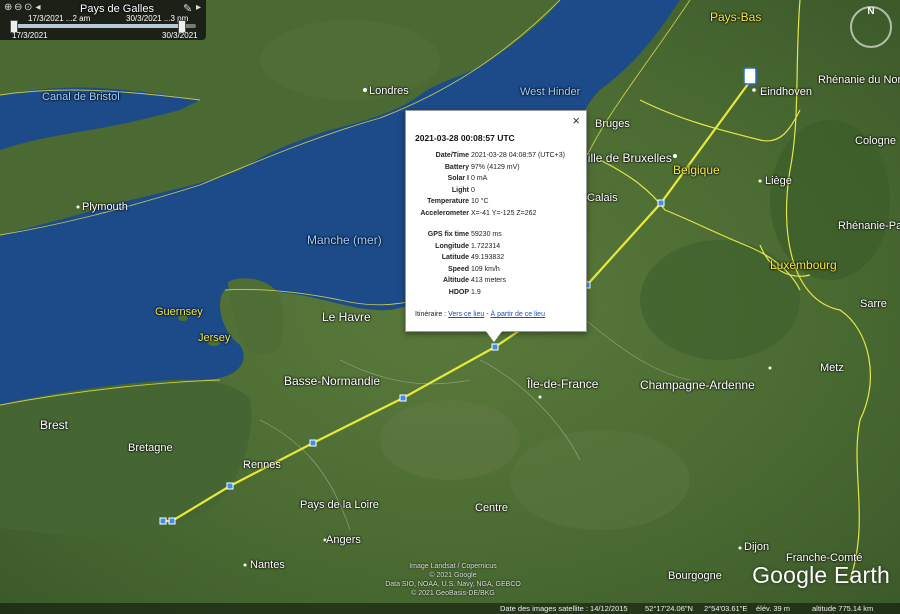  What do you see at coordinates (485, 269) in the screenshot?
I see `detail-value: 109 km/h` at bounding box center [485, 269].